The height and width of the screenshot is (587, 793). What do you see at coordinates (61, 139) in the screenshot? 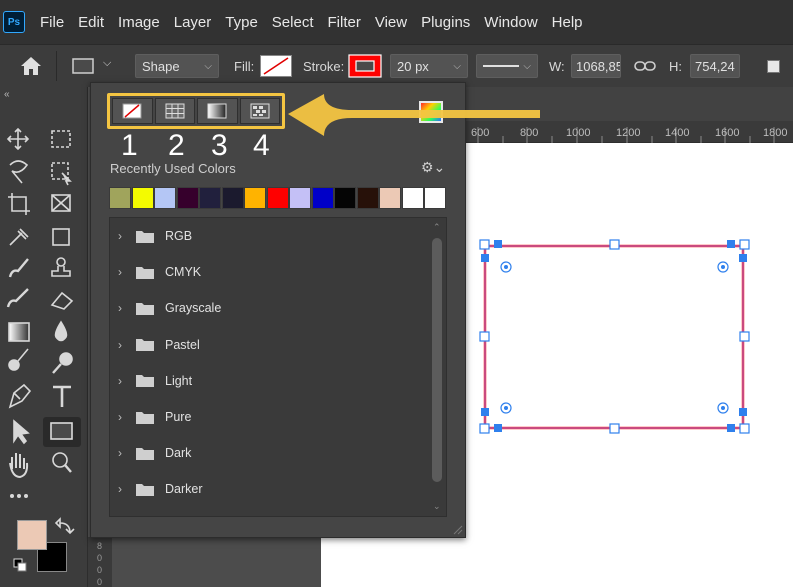
I see `marquee-tool-icon` at bounding box center [61, 139].